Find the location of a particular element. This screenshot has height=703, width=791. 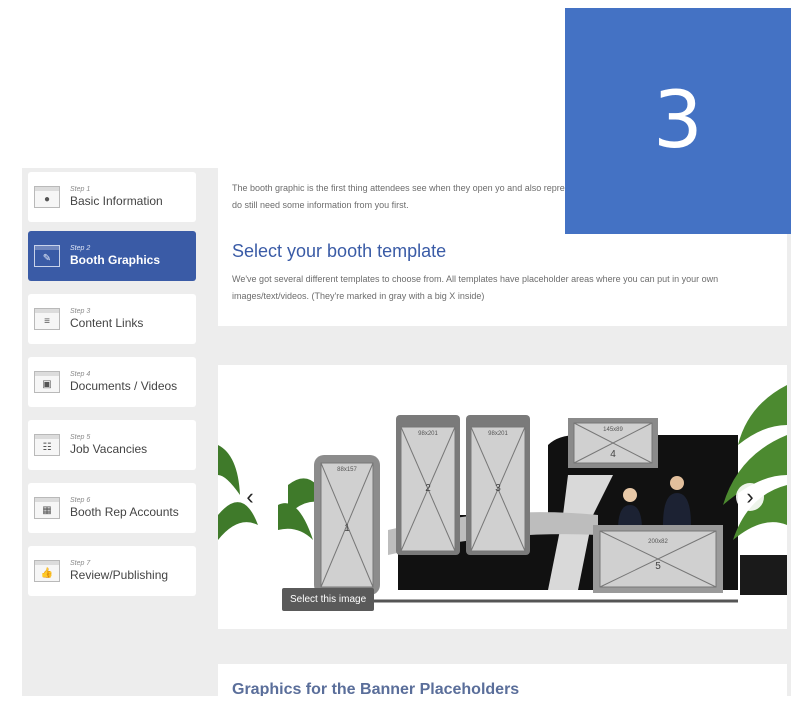

step-number: Step 3 is located at coordinates (80, 312).